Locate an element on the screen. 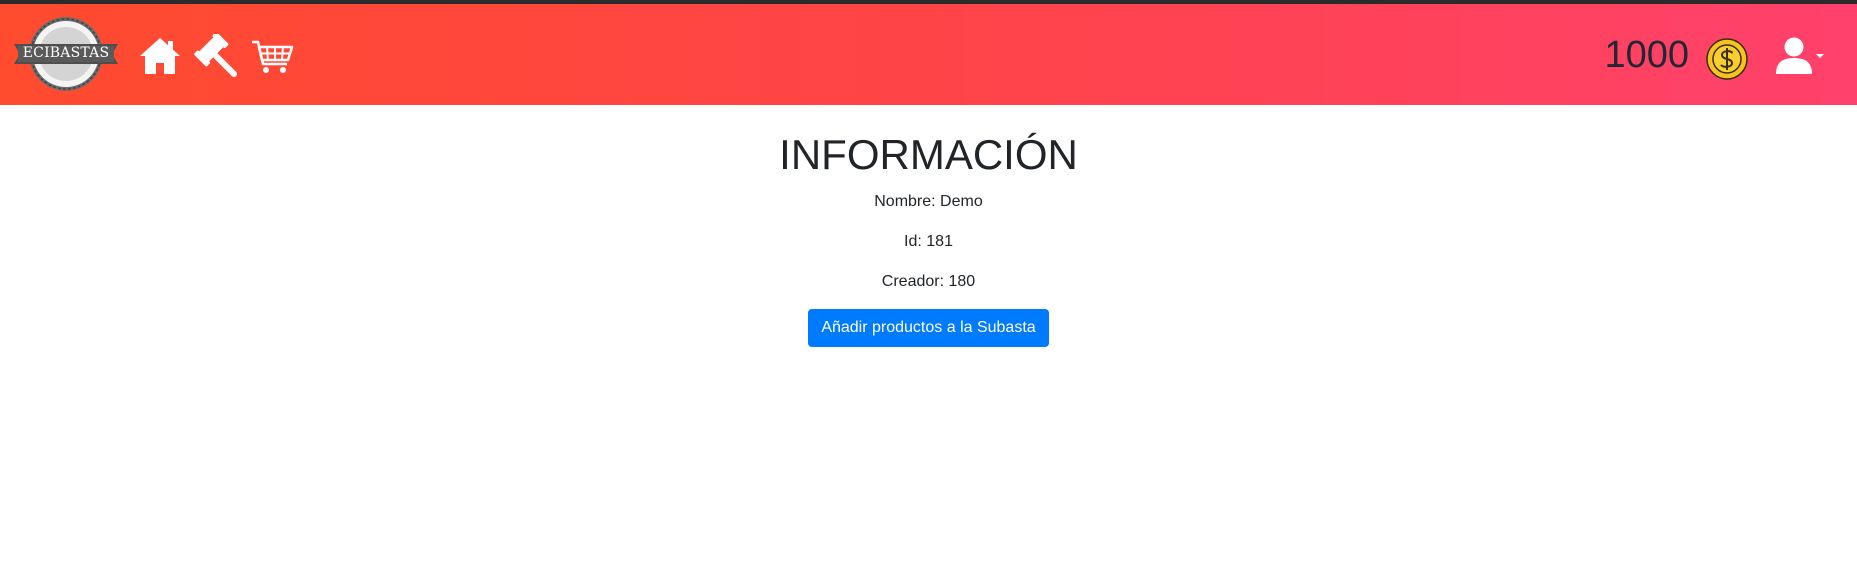  coin-balance: 1000 is located at coordinates (1646, 55).